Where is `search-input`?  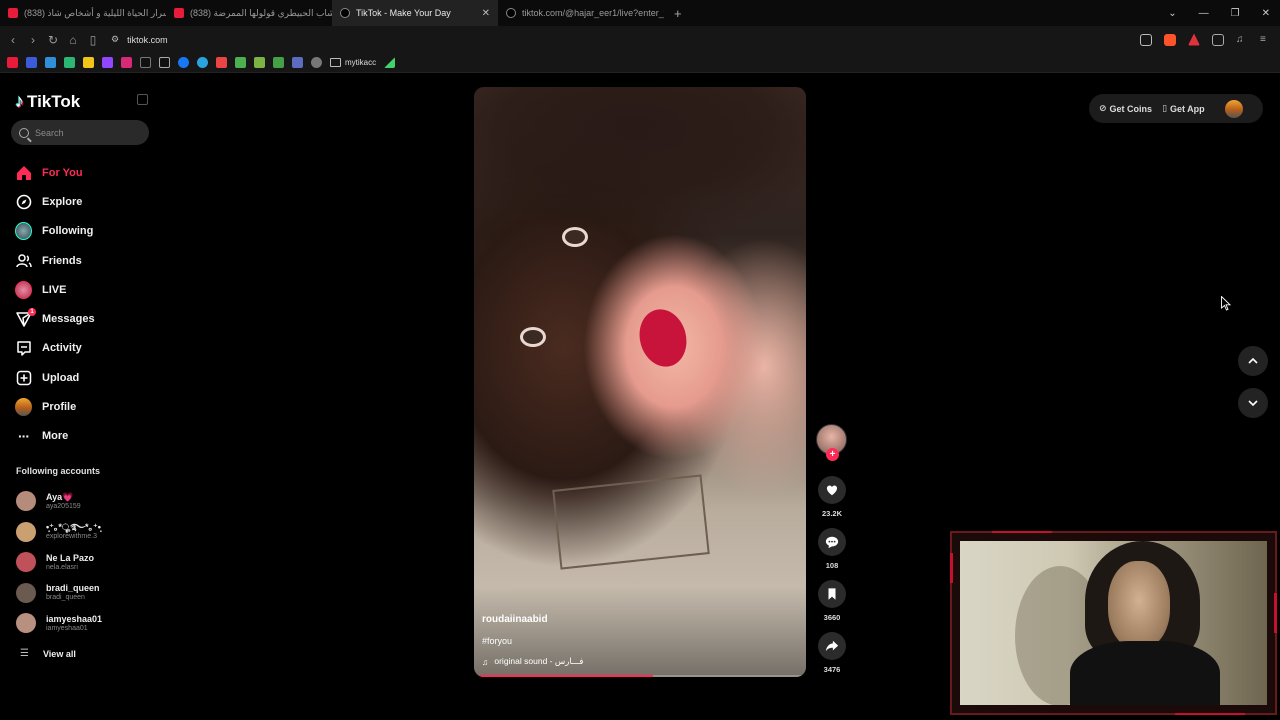 search-input is located at coordinates (85, 132).